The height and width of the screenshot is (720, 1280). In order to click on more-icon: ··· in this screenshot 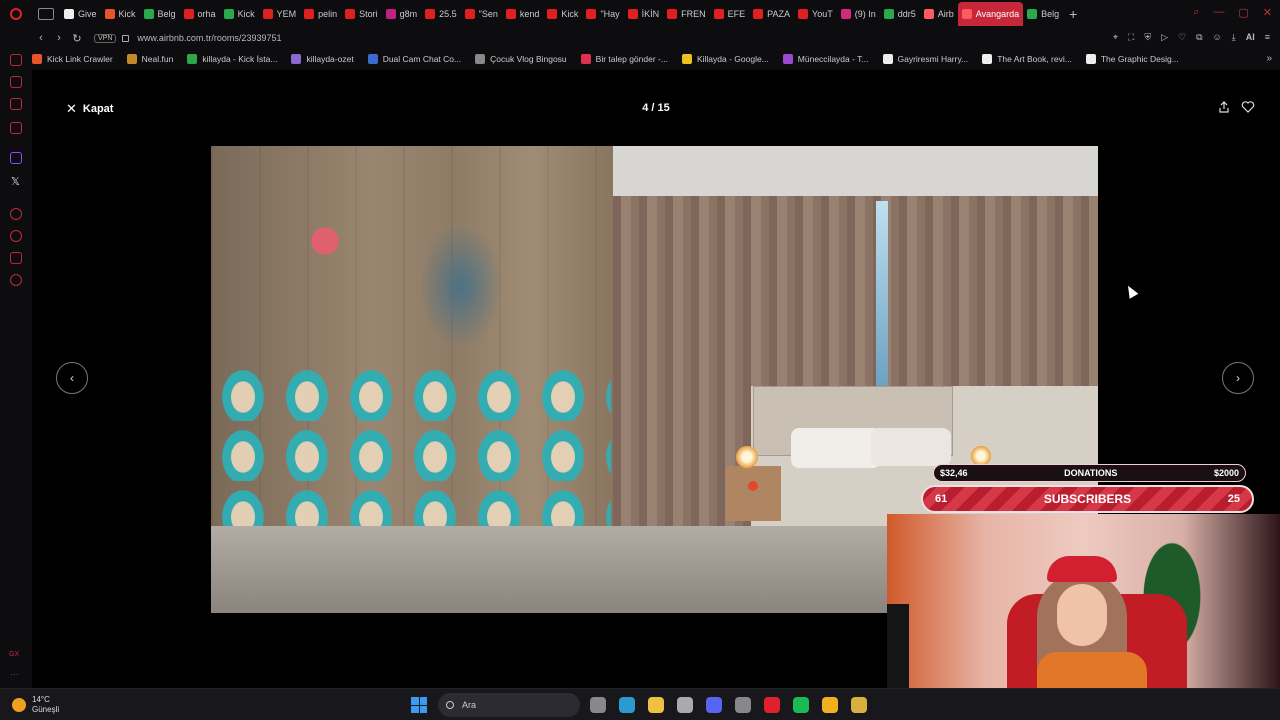, I will do `click(14, 674)`.